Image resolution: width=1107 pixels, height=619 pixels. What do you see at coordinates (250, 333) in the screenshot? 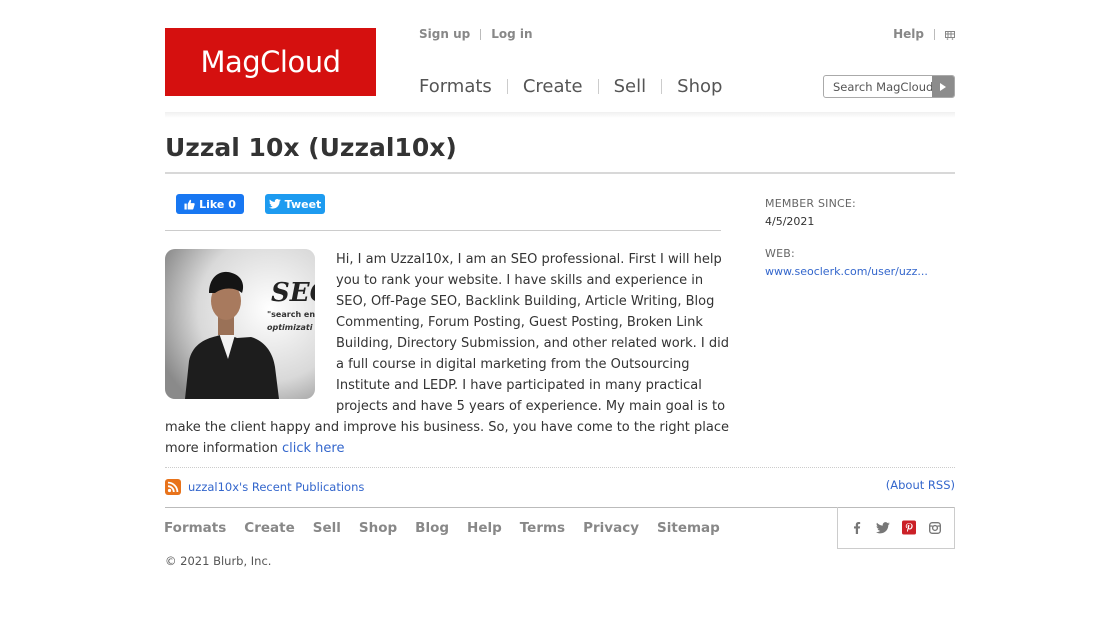
I see `avatar-spacer` at bounding box center [250, 333].